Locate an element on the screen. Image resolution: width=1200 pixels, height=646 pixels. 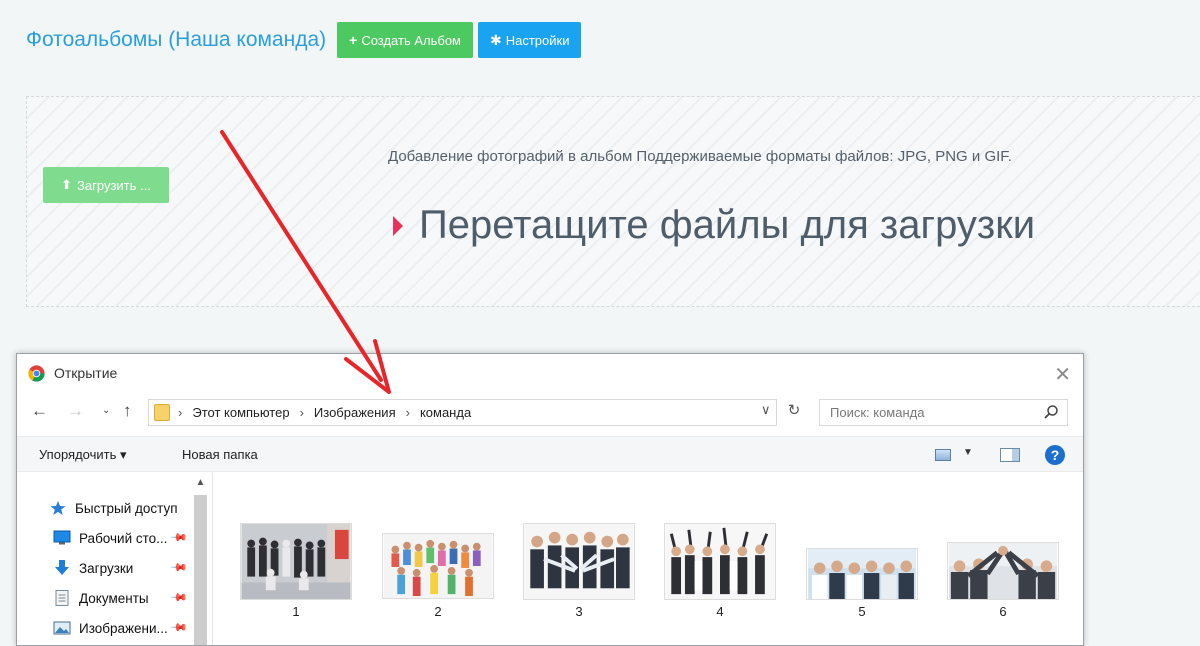
documents-icon is located at coordinates (62, 598).